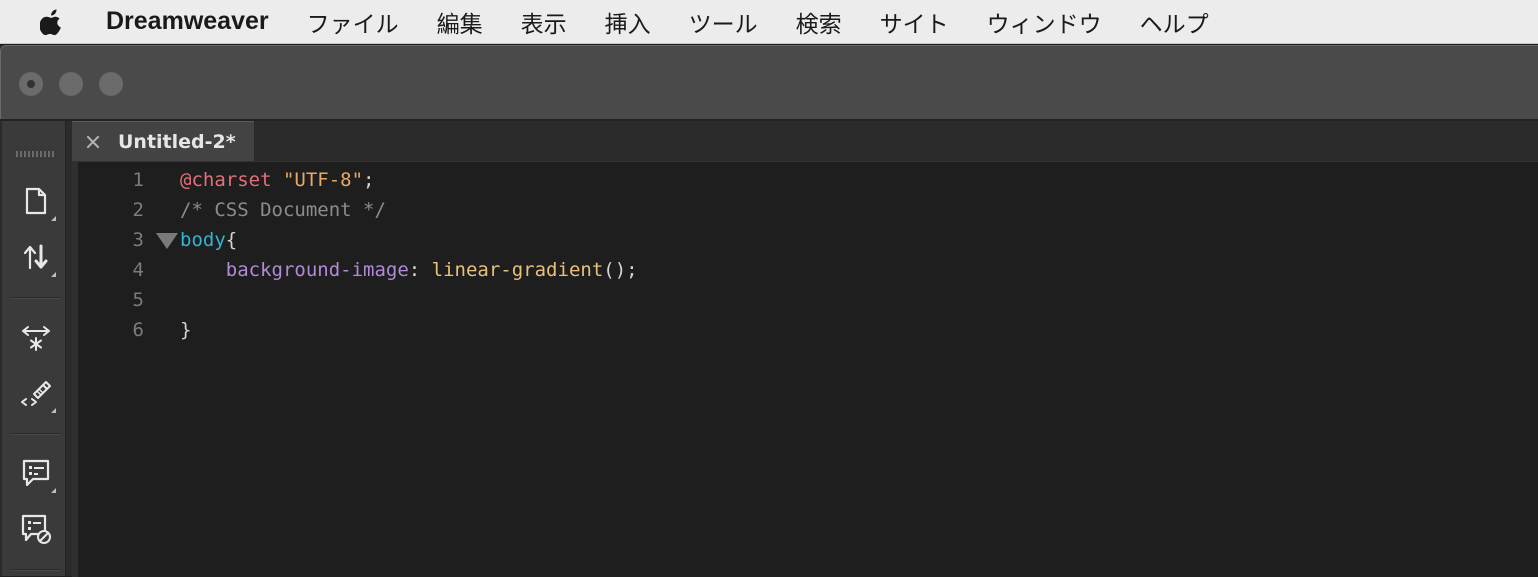 The height and width of the screenshot is (577, 1538). I want to click on document-icon, so click(36, 203).